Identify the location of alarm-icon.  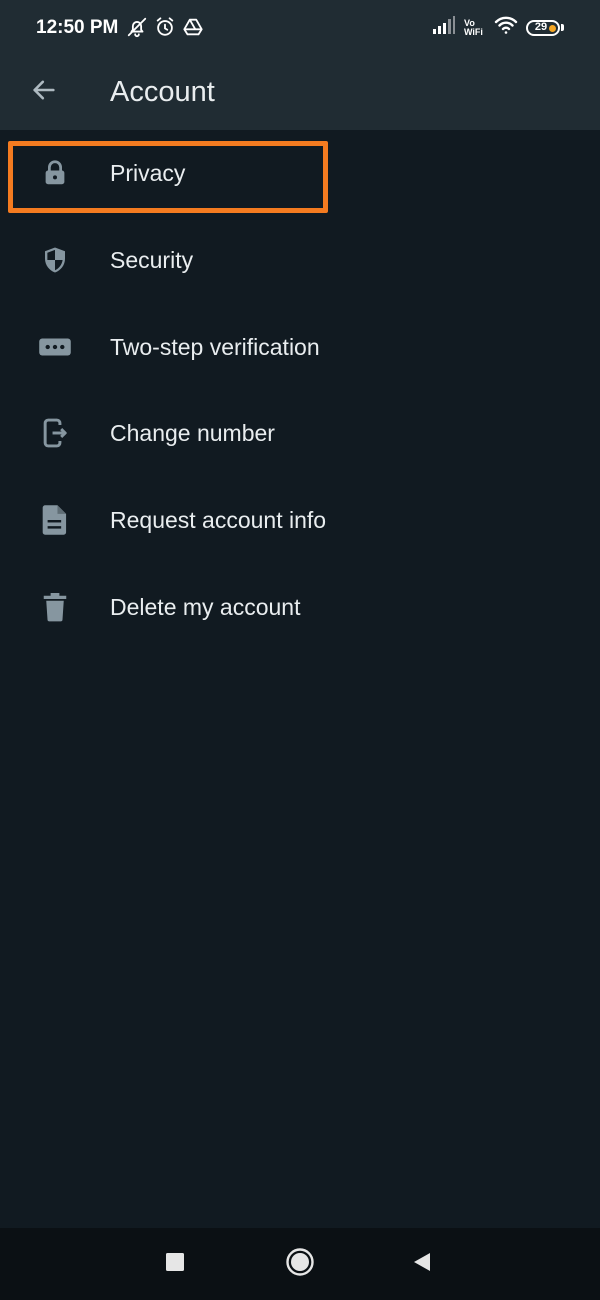
(165, 29).